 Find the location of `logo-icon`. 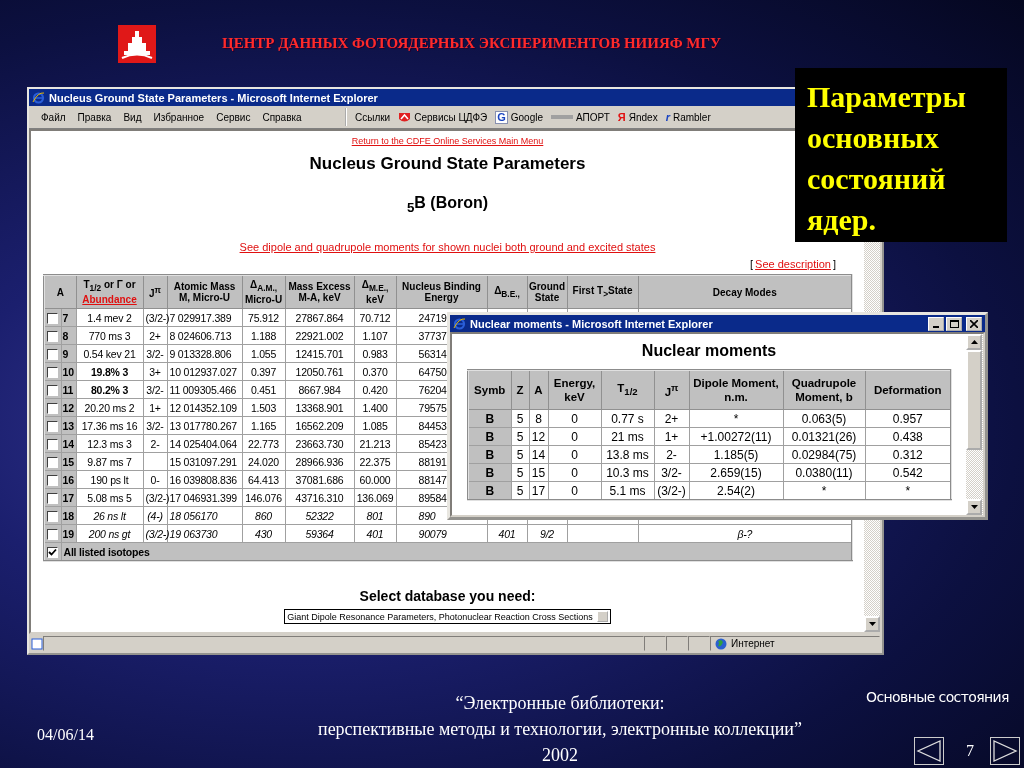

logo-icon is located at coordinates (137, 44).